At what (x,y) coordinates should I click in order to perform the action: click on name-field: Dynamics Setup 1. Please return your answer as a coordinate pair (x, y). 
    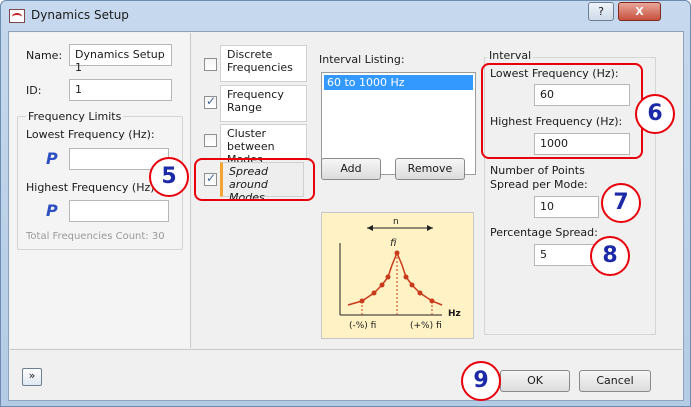
    Looking at the image, I should click on (120, 59).